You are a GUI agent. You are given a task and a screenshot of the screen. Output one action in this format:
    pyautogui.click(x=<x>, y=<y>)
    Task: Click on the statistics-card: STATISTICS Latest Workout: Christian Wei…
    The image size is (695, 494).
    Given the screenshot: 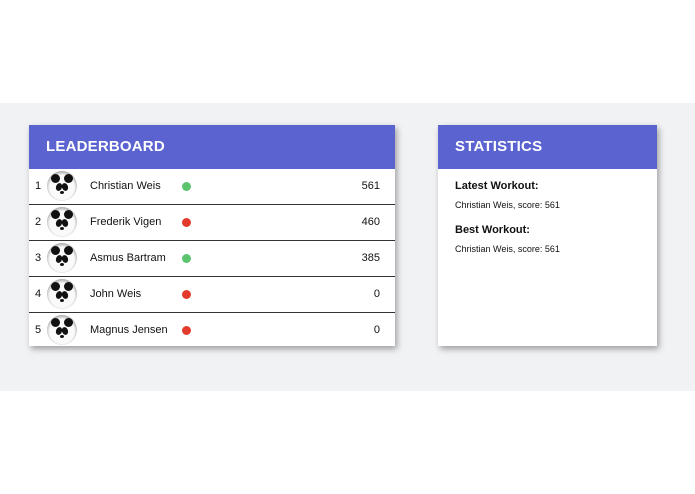 What is the action you would take?
    pyautogui.click(x=547, y=235)
    